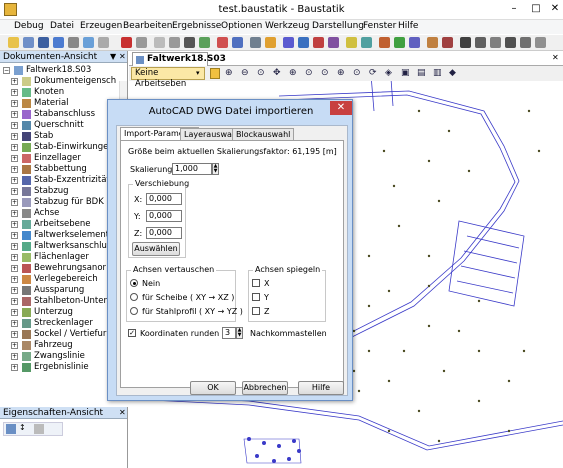 Image resolution: width=563 pixels, height=468 pixels. Describe the element at coordinates (237, 42) in the screenshot. I see `redo-icon` at that location.